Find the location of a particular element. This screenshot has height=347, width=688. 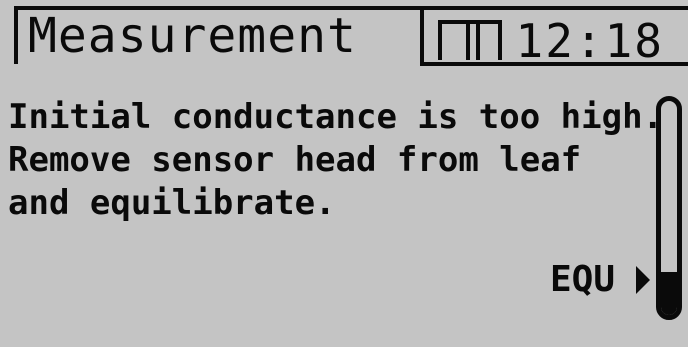

battery-icon is located at coordinates (470, 40).